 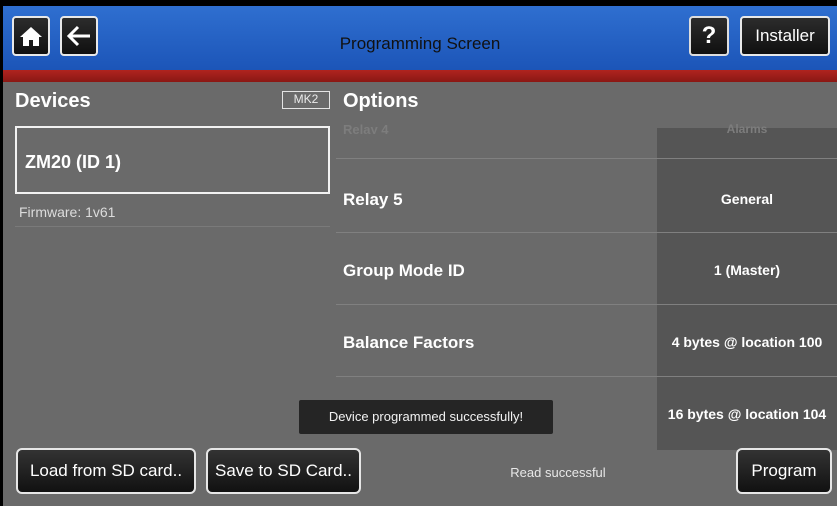 What do you see at coordinates (172, 160) in the screenshot?
I see `device-card: ZM20 (ID 1)` at bounding box center [172, 160].